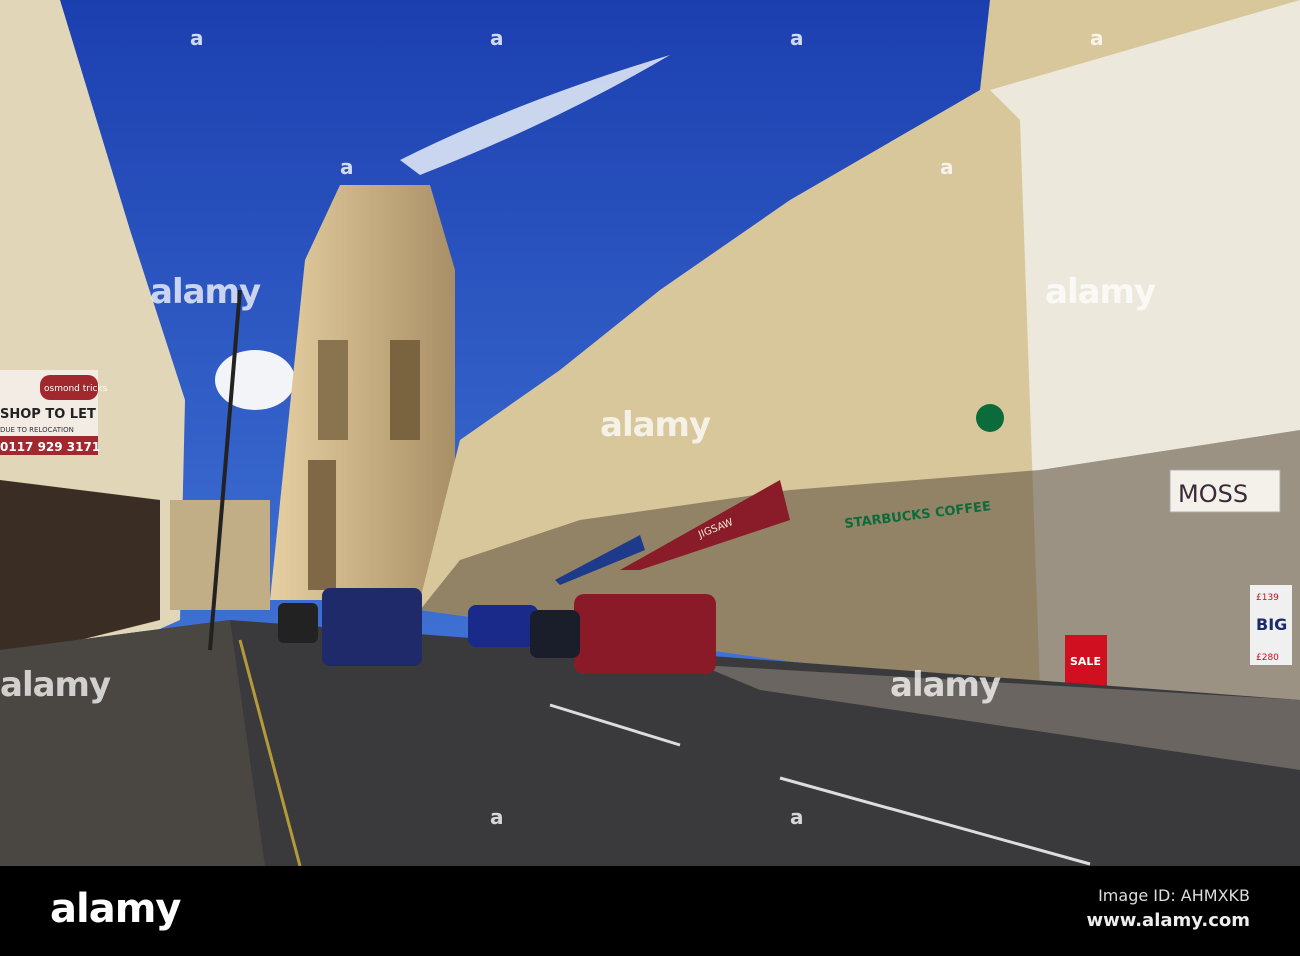  I want to click on big-poster-text: BIG, so click(1271, 624).